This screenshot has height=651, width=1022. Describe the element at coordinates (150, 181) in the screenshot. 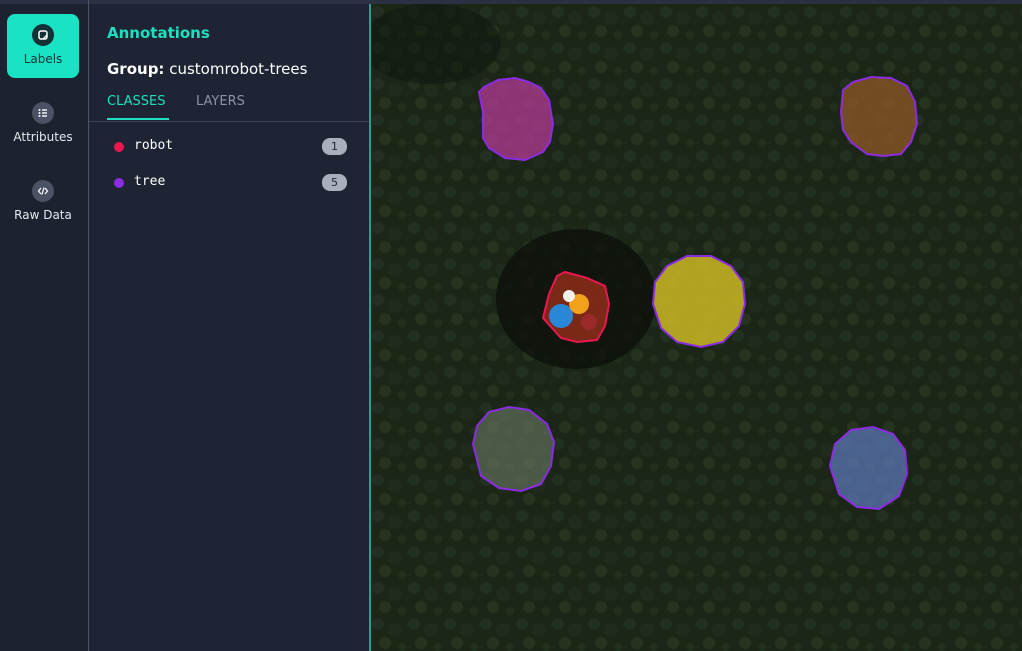

I see `class-label: tree` at that location.